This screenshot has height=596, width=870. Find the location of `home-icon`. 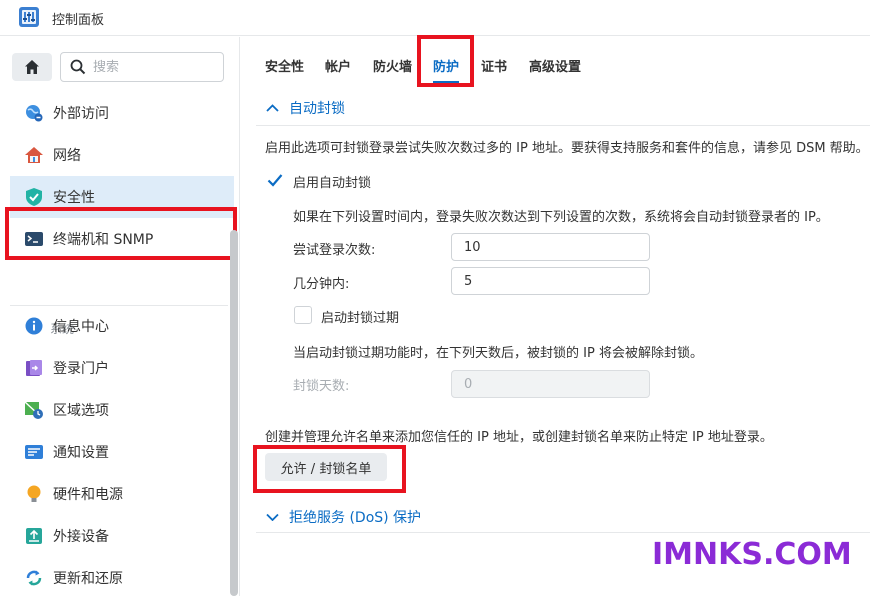

home-icon is located at coordinates (32, 67).